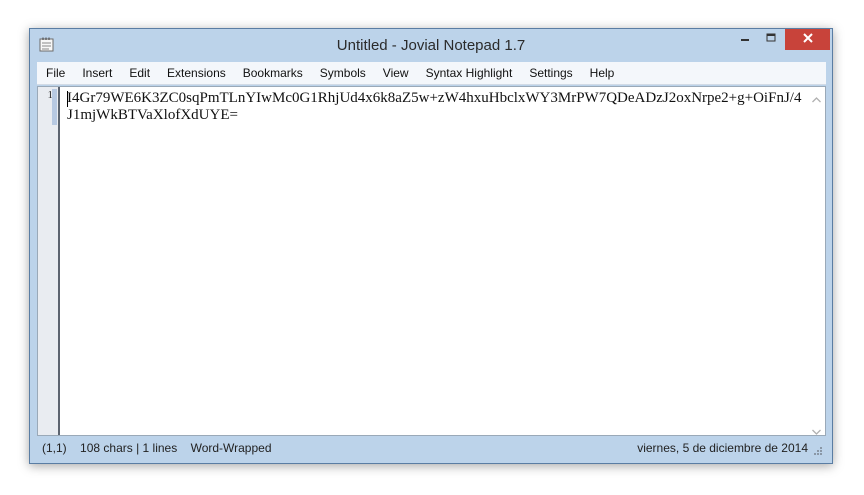 Image resolution: width=864 pixels, height=495 pixels. I want to click on menu-syntax-highlight: Syntax Highlight, so click(469, 73).